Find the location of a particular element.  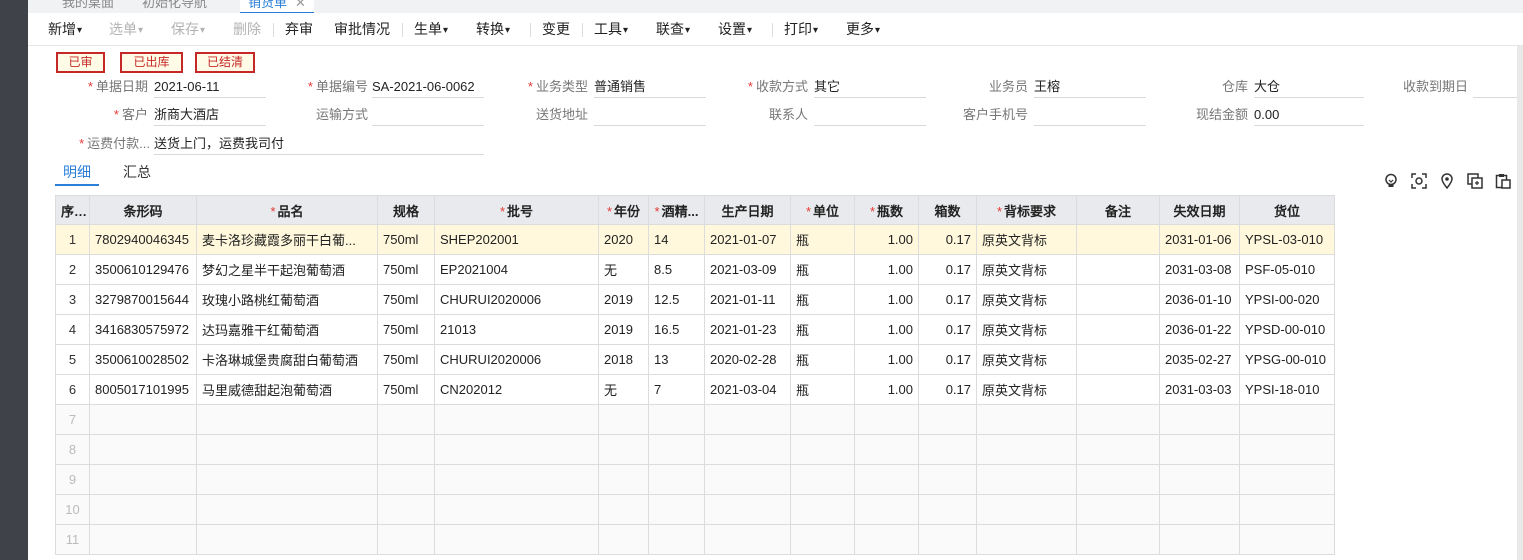

table-cell: 3279870015644 is located at coordinates (143, 299).